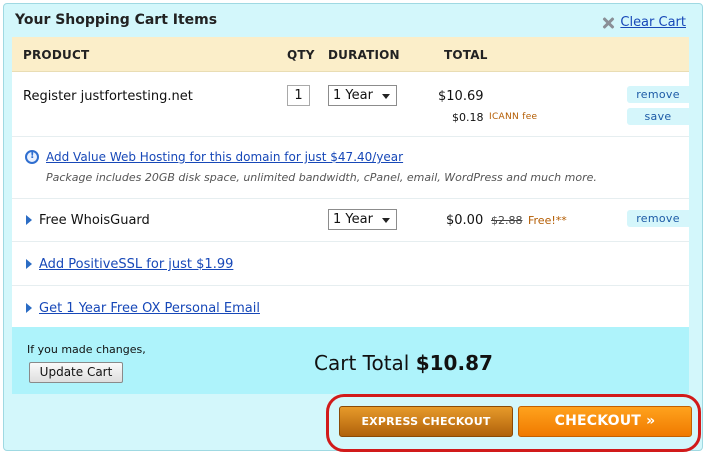 The image size is (707, 454). Describe the element at coordinates (454, 363) in the screenshot. I see `cart-total-value: $10.87` at that location.